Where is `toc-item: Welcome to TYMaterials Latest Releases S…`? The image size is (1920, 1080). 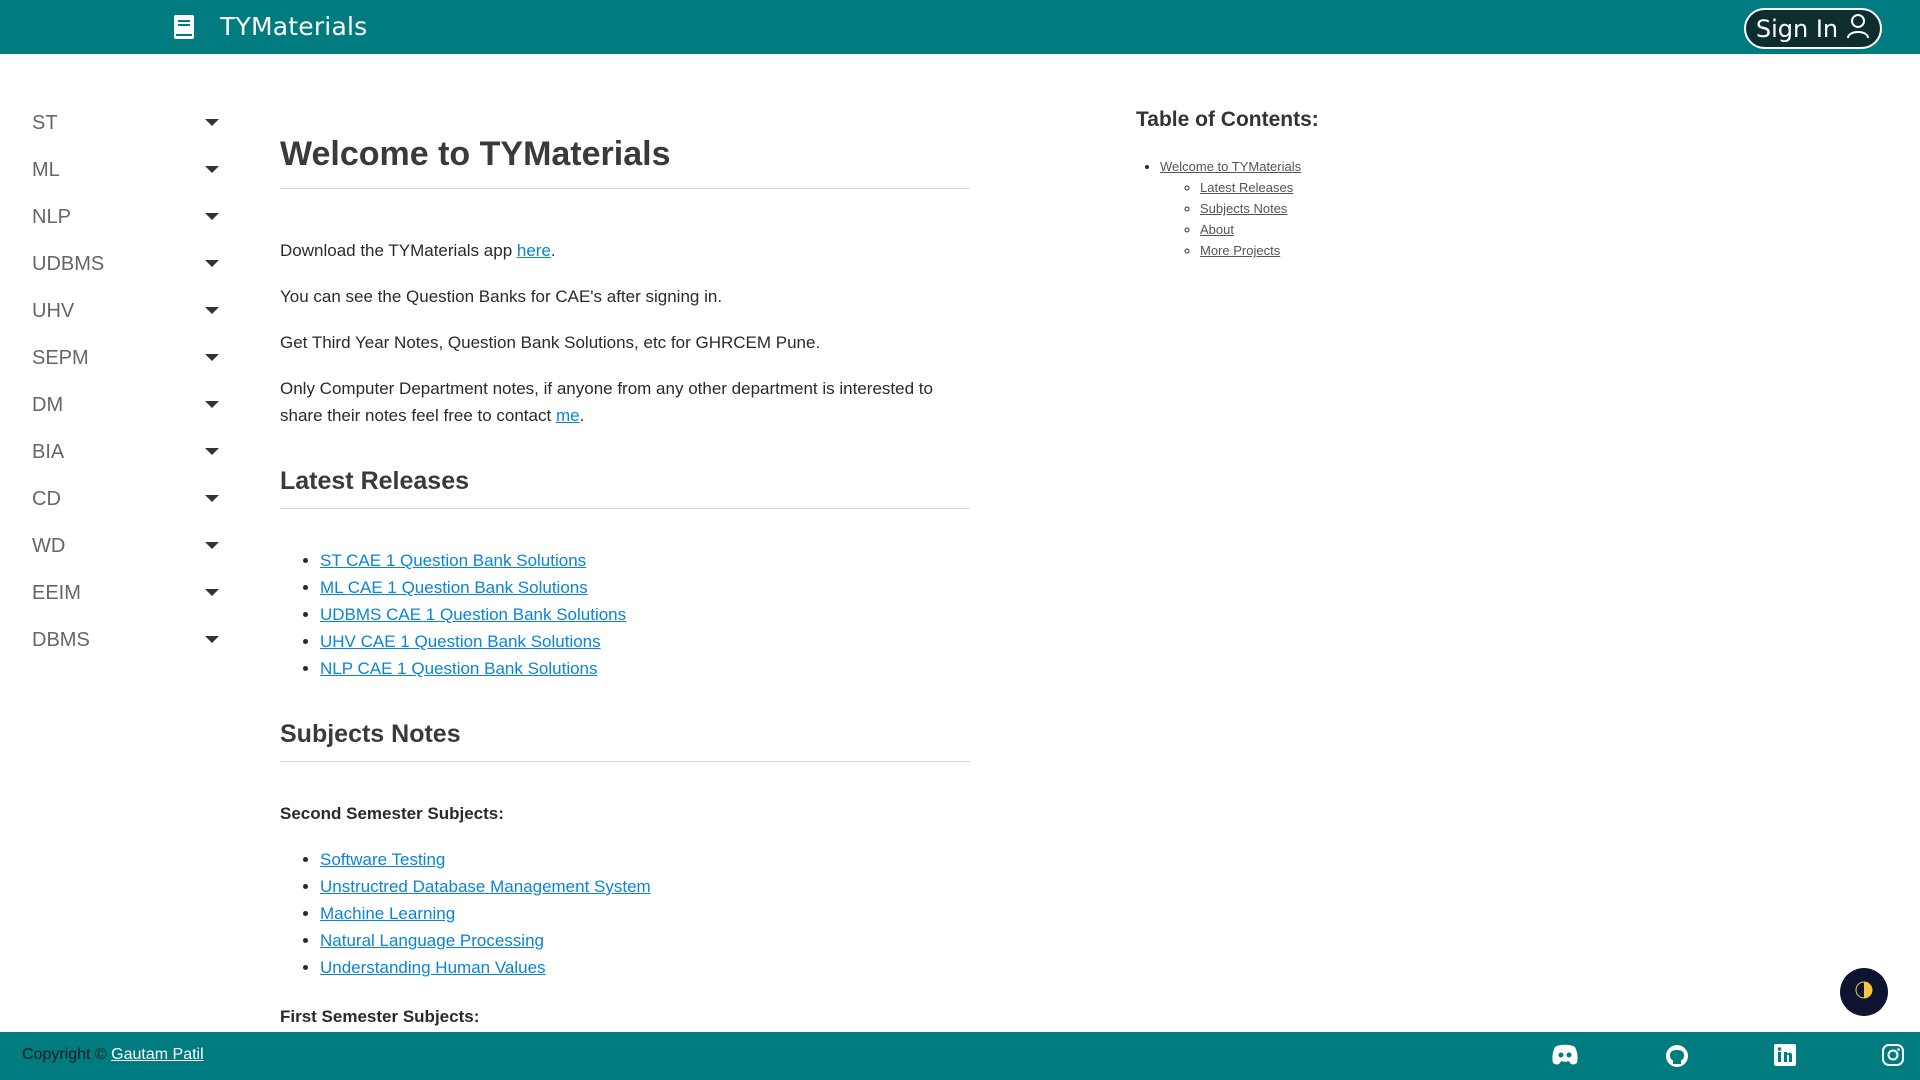
toc-item: Welcome to TYMaterials Latest Releases S… is located at coordinates (1348, 208).